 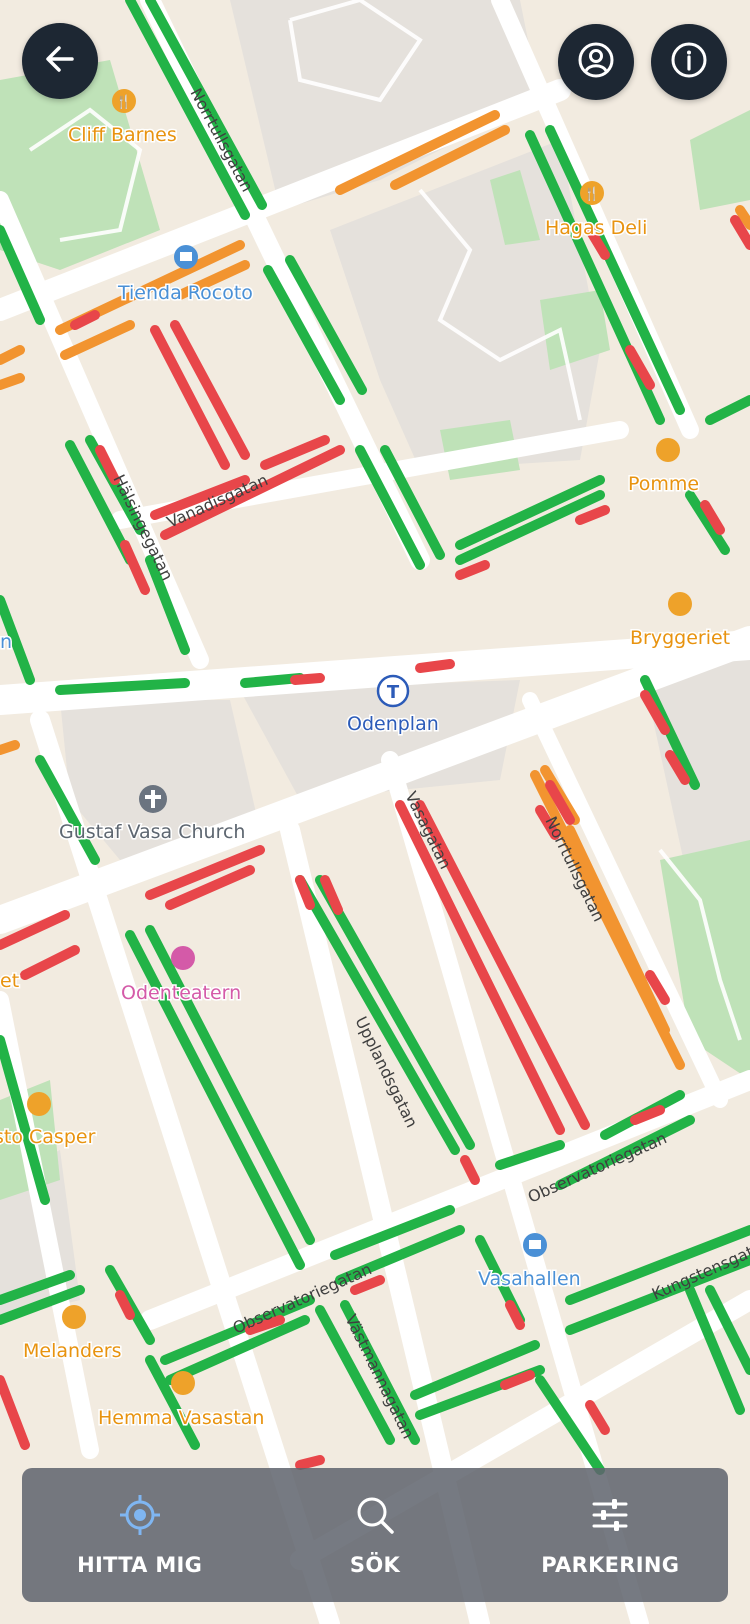 I want to click on find-me-label: HITTA MIG, so click(x=140, y=1565).